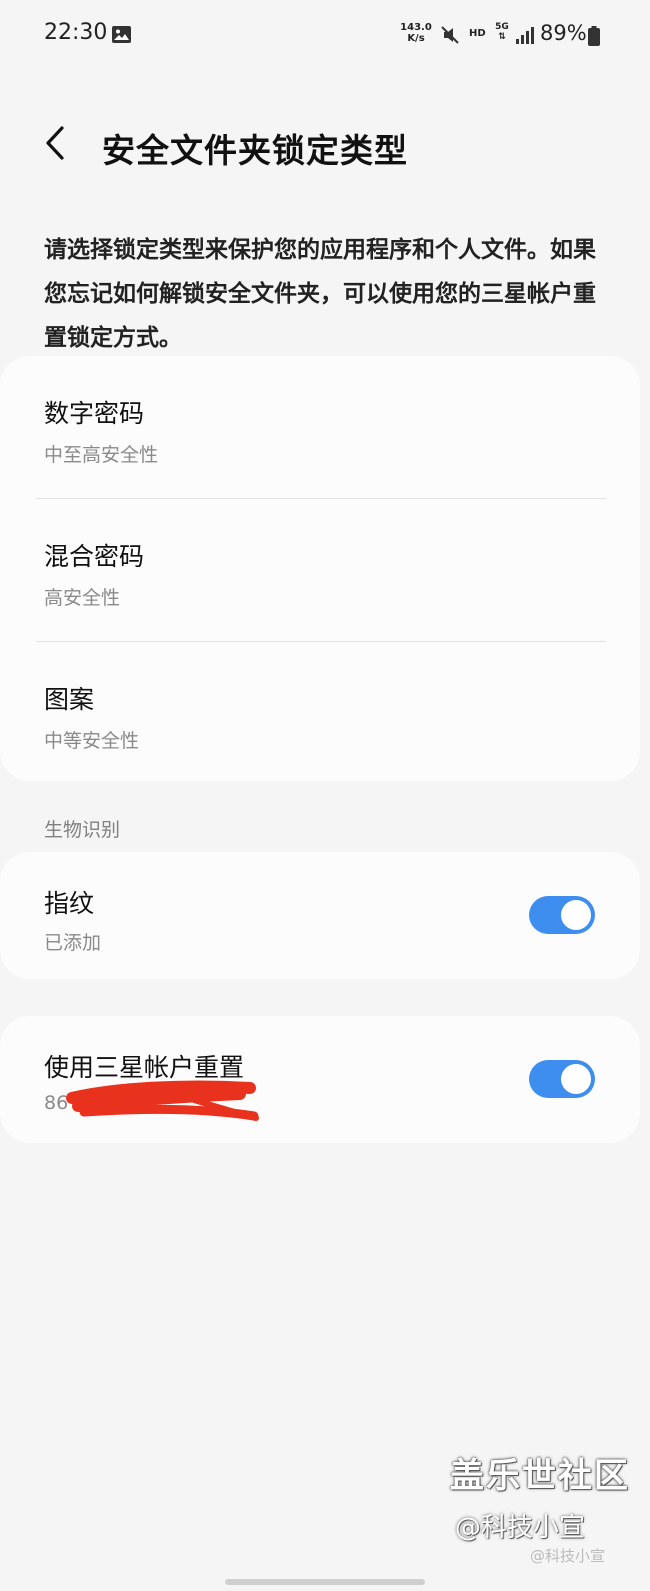 Image resolution: width=650 pixels, height=1591 pixels. I want to click on fingerprint-row: 指纹 已添加, so click(320, 915).